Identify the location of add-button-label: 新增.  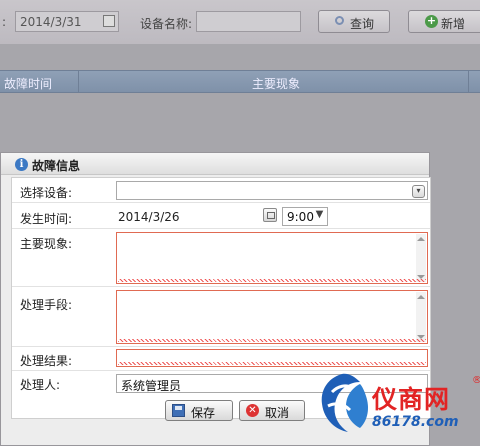
(453, 24).